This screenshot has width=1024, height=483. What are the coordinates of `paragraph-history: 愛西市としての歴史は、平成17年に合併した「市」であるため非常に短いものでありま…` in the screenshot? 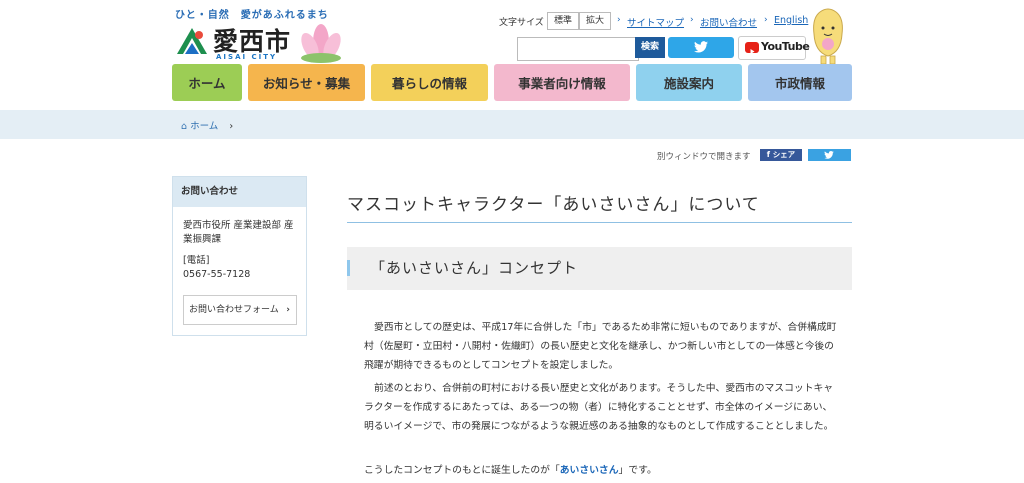 It's located at (600, 346).